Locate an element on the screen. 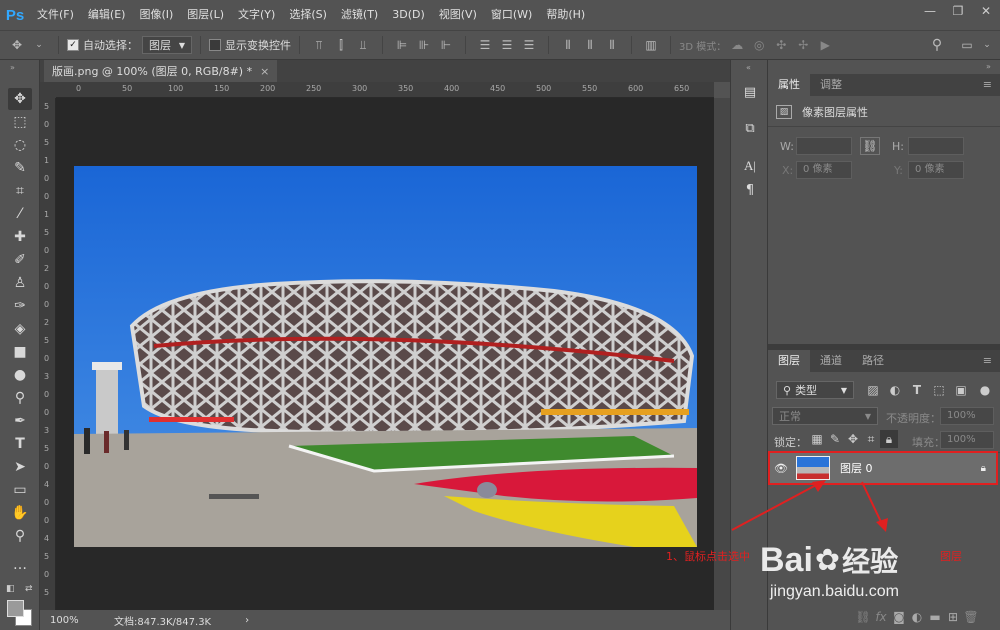 The width and height of the screenshot is (1000, 630). watermark-url: jingyan.baidu.com is located at coordinates (834, 591).